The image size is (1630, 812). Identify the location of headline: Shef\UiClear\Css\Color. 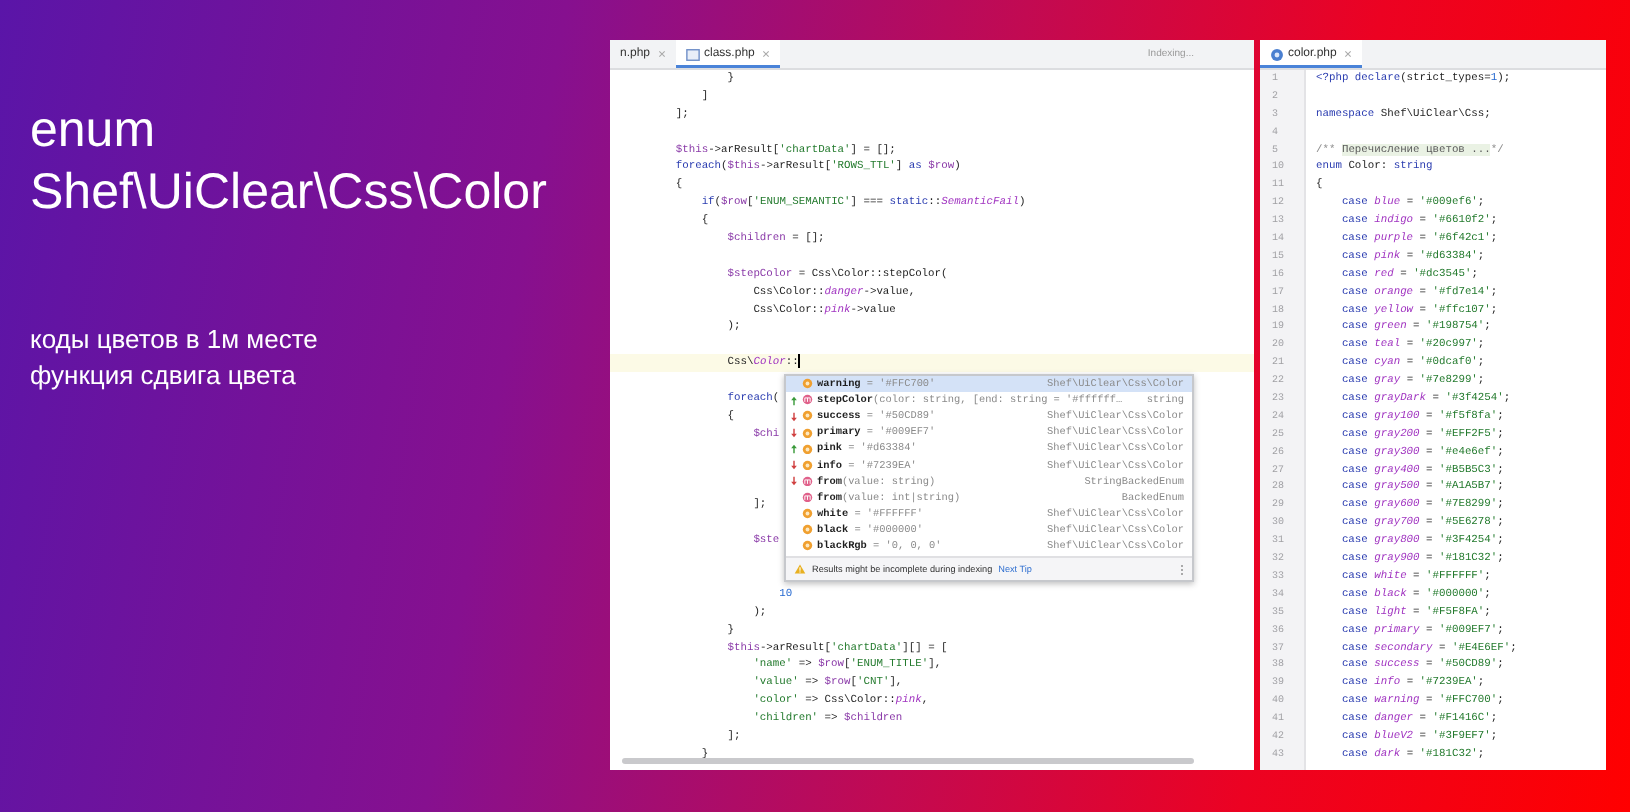
(289, 193).